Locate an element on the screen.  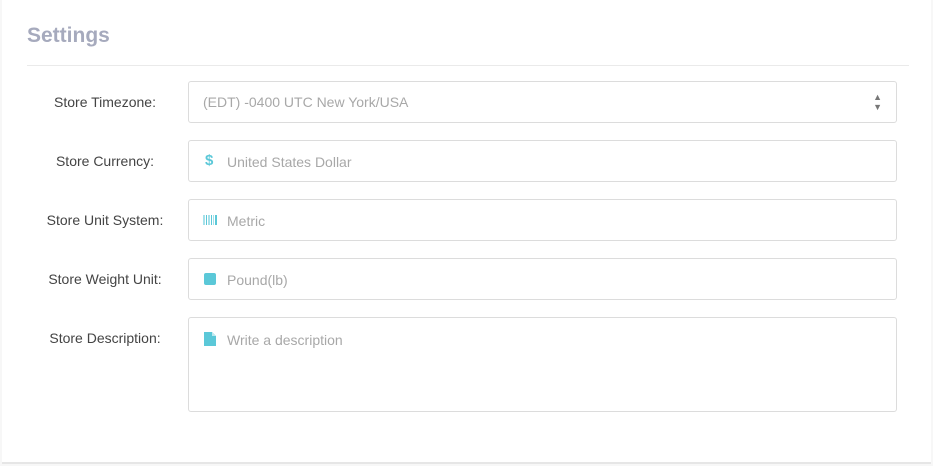
description-input is located at coordinates (552, 367).